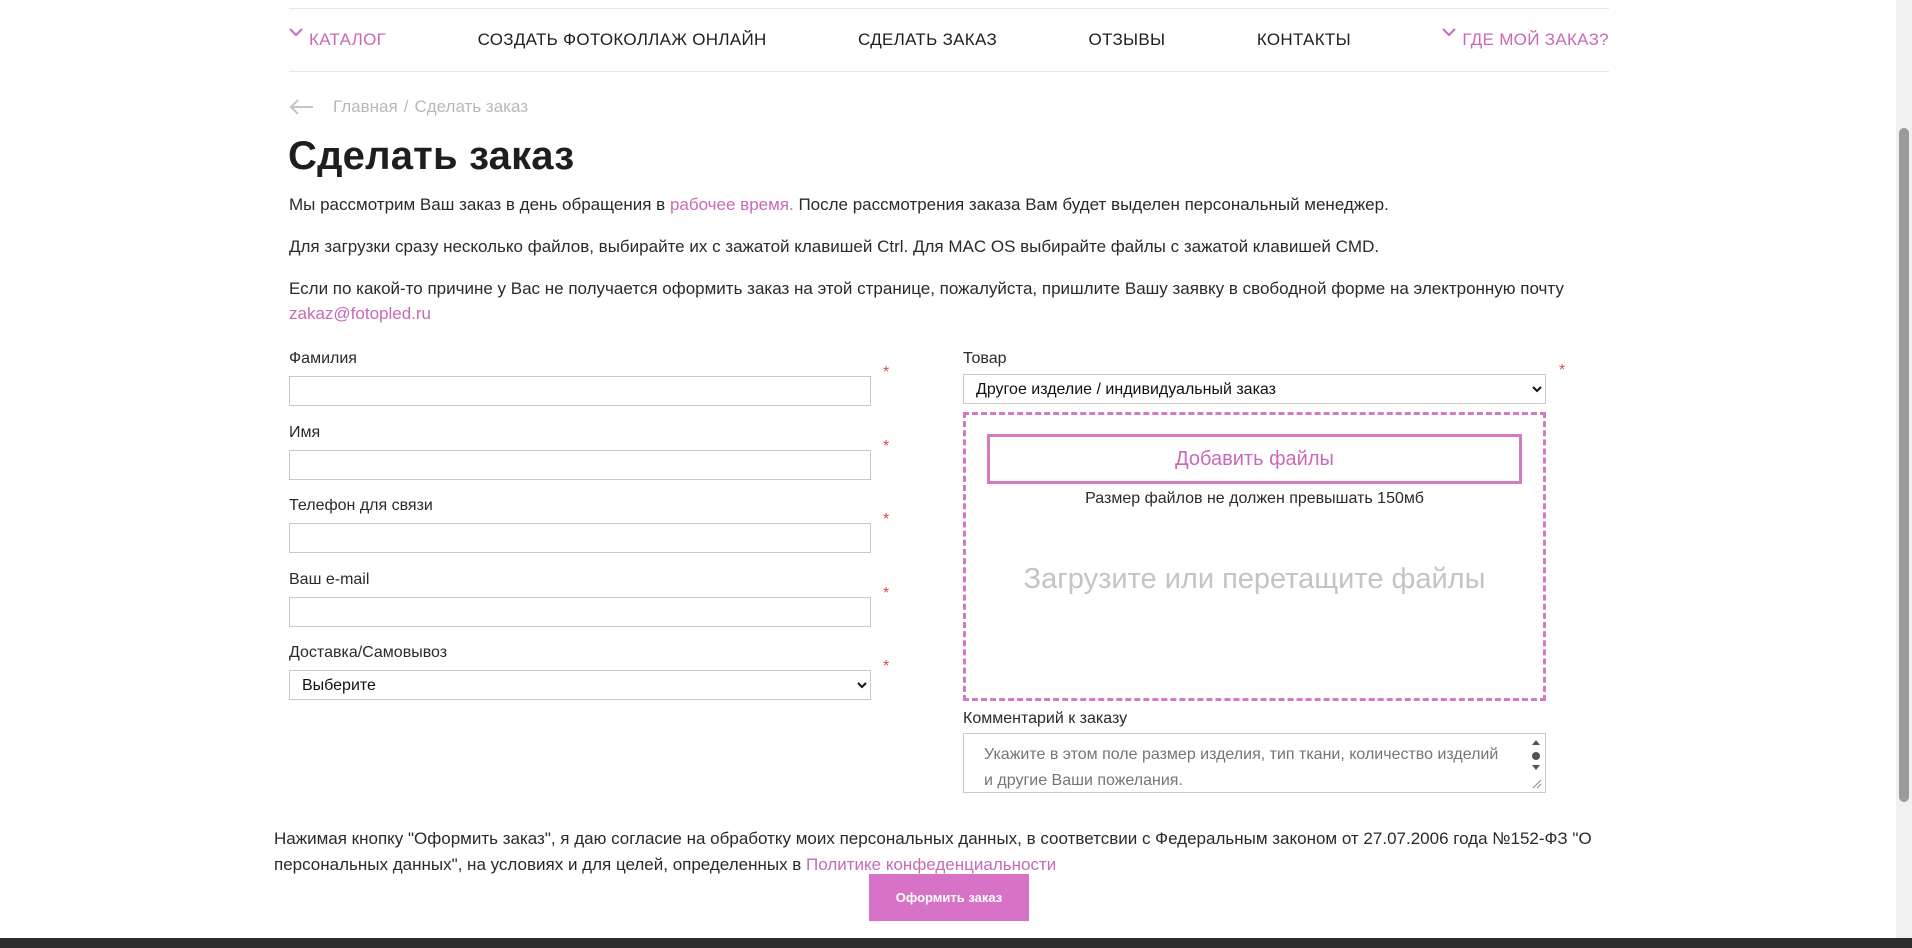  Describe the element at coordinates (580, 464) in the screenshot. I see `name-input` at that location.